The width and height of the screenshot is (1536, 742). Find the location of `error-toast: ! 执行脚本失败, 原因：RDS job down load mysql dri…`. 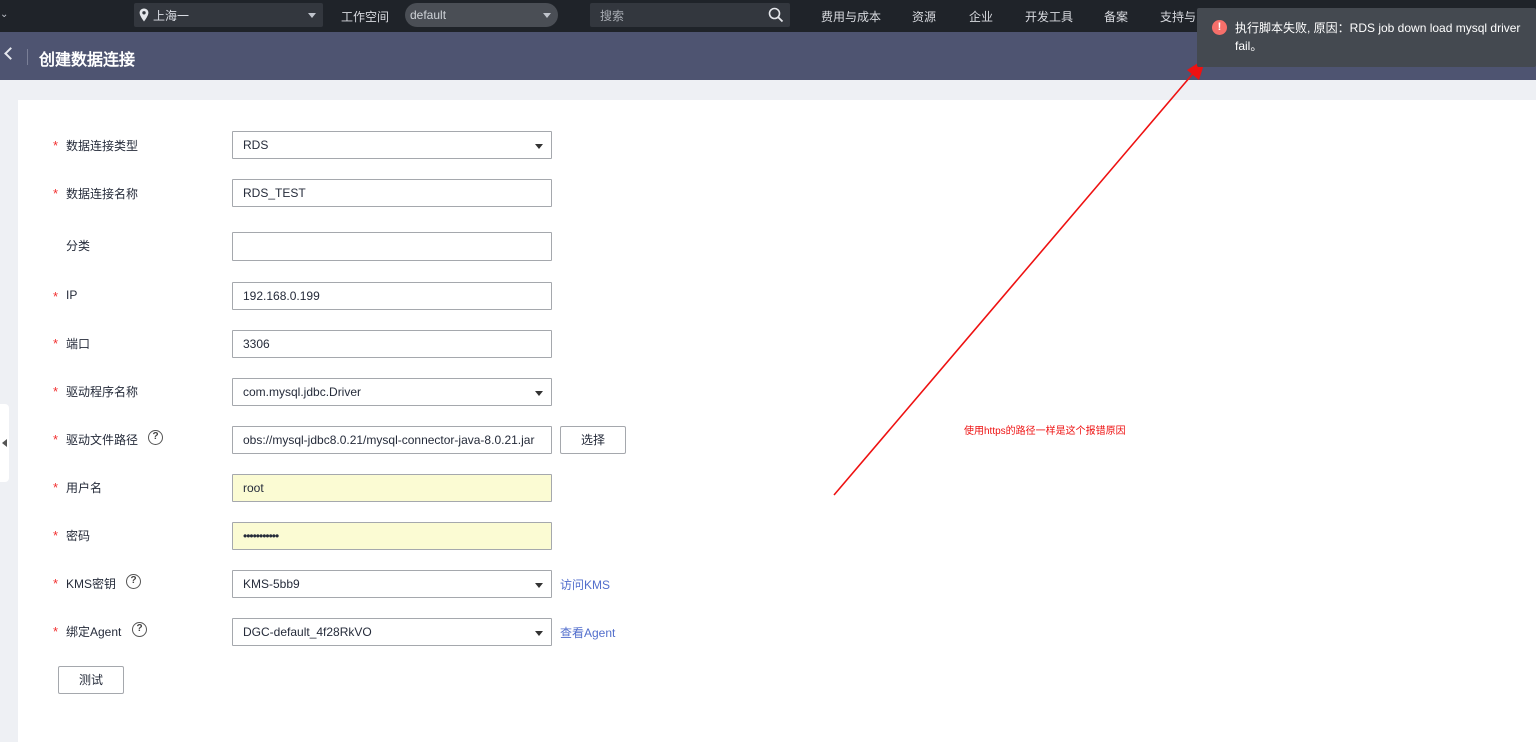

error-toast: ! 执行脚本失败, 原因：RDS job down load mysql dri… is located at coordinates (1366, 37).